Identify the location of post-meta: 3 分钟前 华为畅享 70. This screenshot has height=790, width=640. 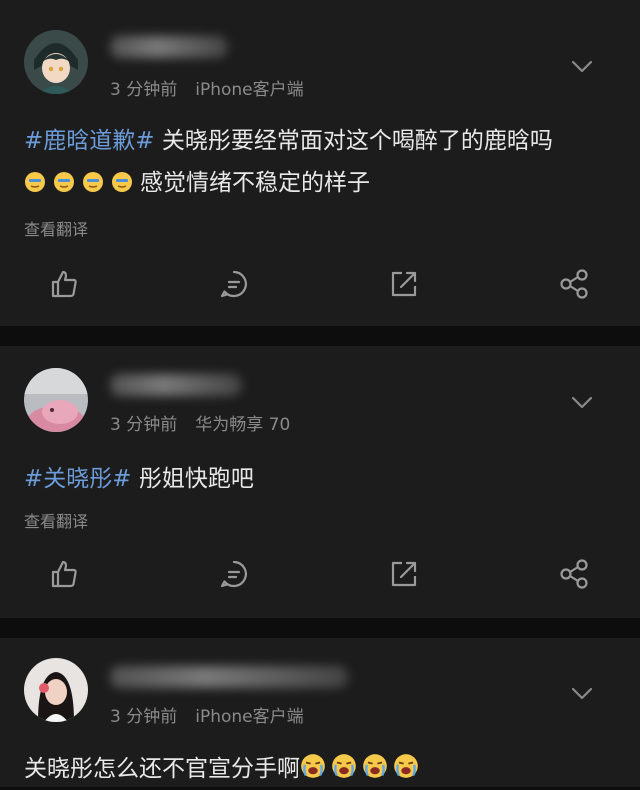
(209, 422).